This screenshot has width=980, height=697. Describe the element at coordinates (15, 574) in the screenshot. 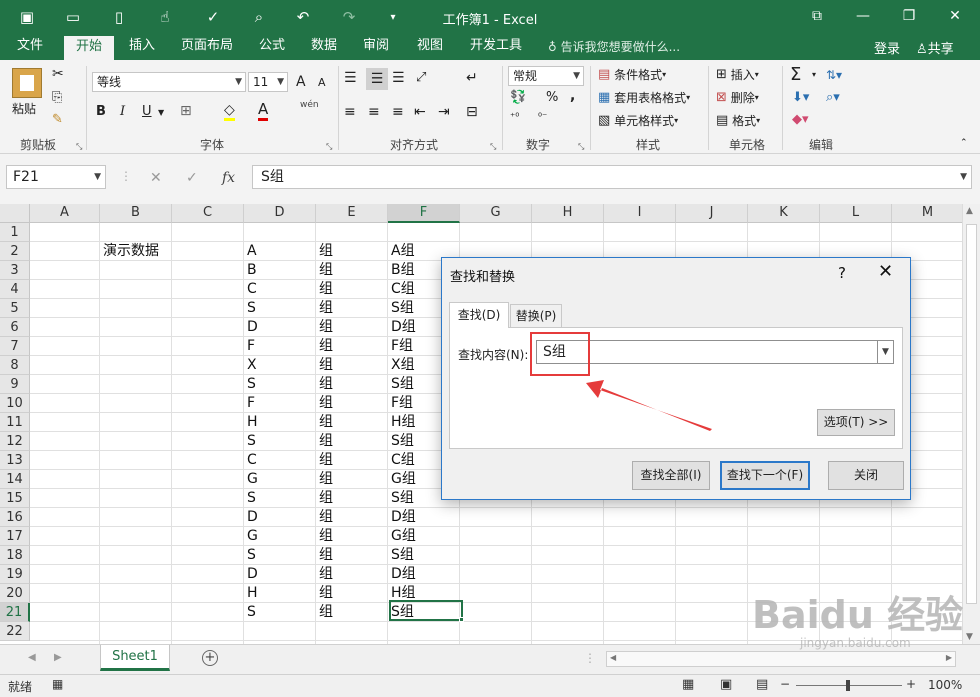

I see `row-header: 19` at that location.